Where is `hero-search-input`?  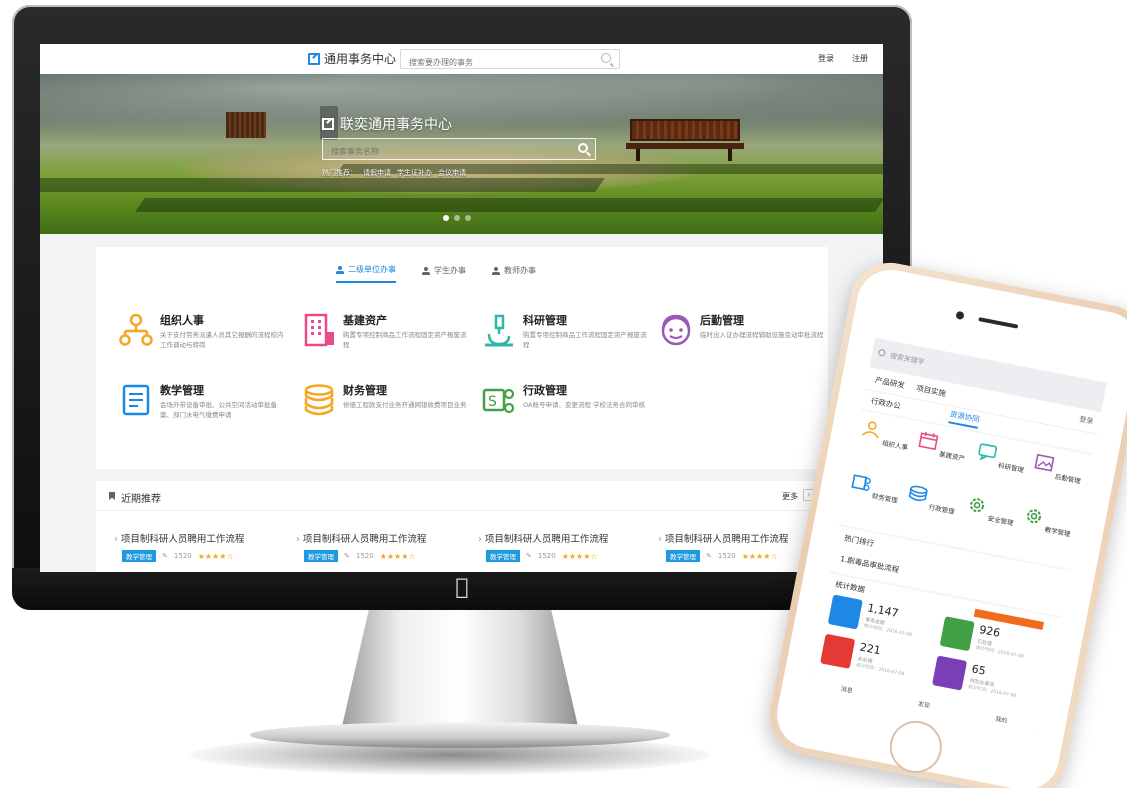
hero-search-input is located at coordinates (443, 151).